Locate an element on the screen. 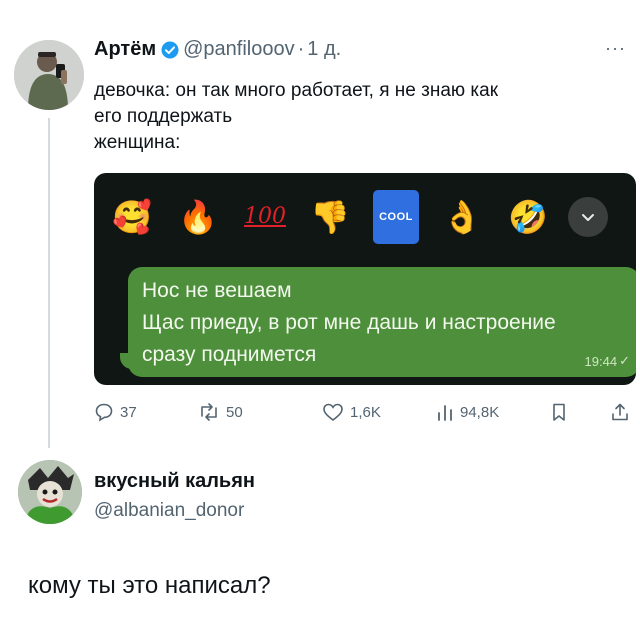  bar-chart-icon is located at coordinates (445, 413).